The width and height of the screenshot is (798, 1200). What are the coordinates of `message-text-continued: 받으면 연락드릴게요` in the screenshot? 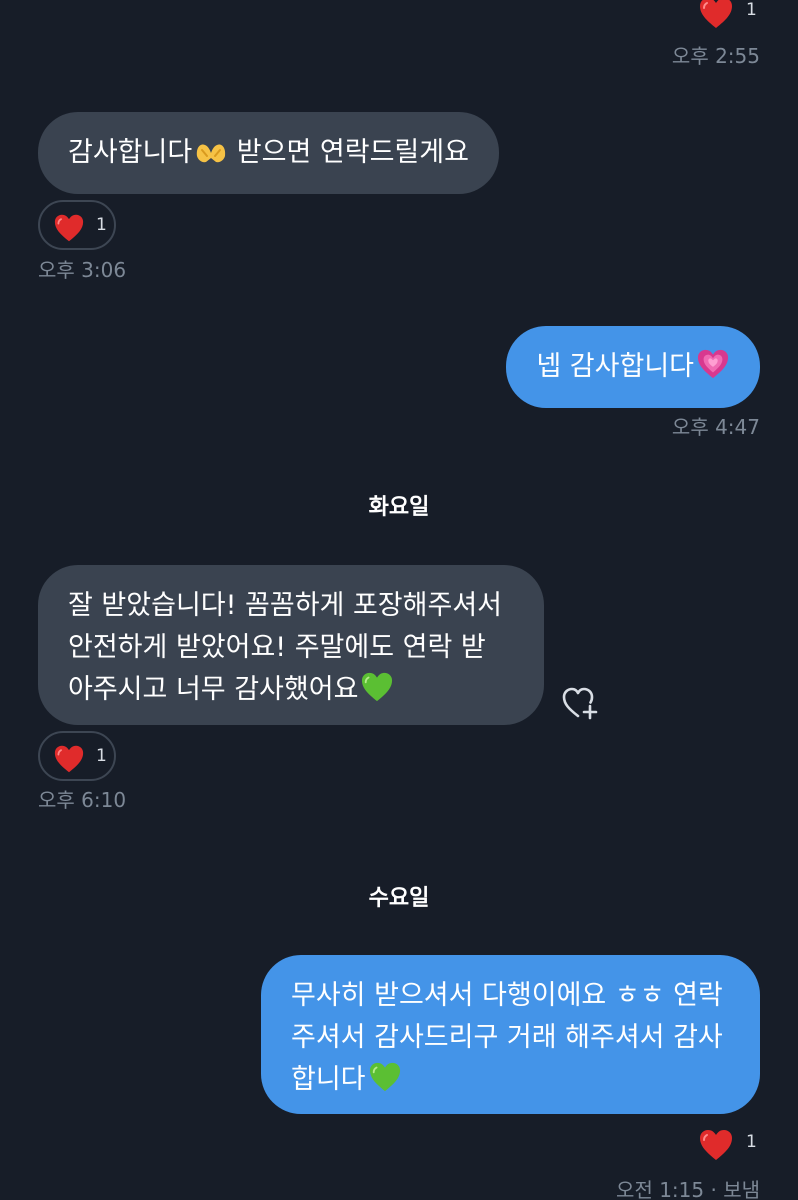 It's located at (348, 152).